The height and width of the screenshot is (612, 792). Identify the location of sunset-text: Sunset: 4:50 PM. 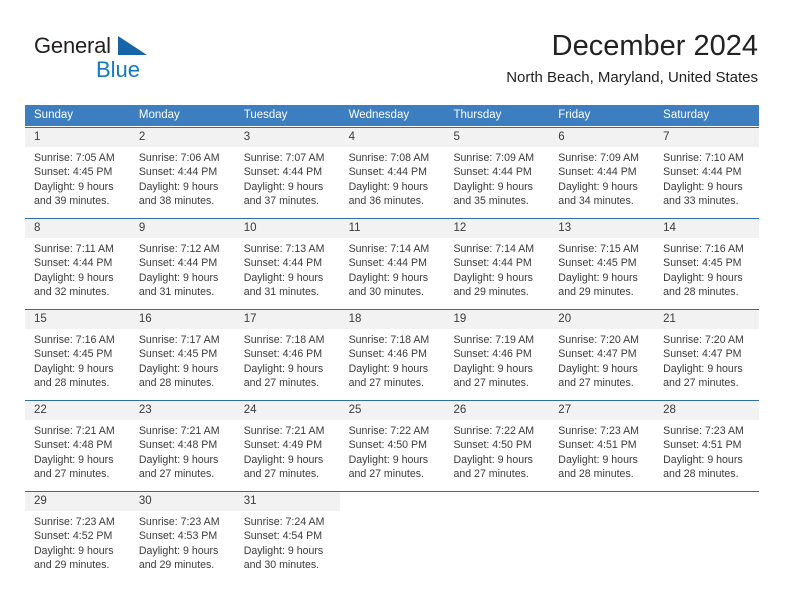
(387, 445).